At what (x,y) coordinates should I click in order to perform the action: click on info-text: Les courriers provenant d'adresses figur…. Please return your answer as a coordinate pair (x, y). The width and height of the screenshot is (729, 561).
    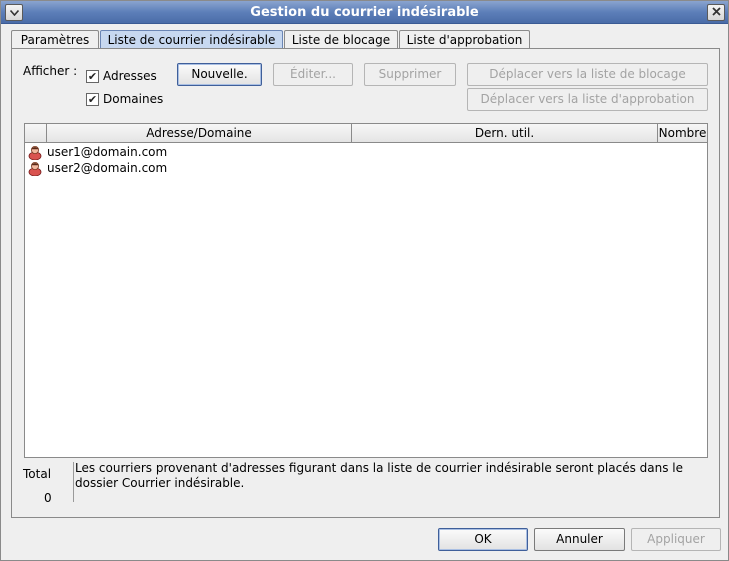
    Looking at the image, I should click on (385, 476).